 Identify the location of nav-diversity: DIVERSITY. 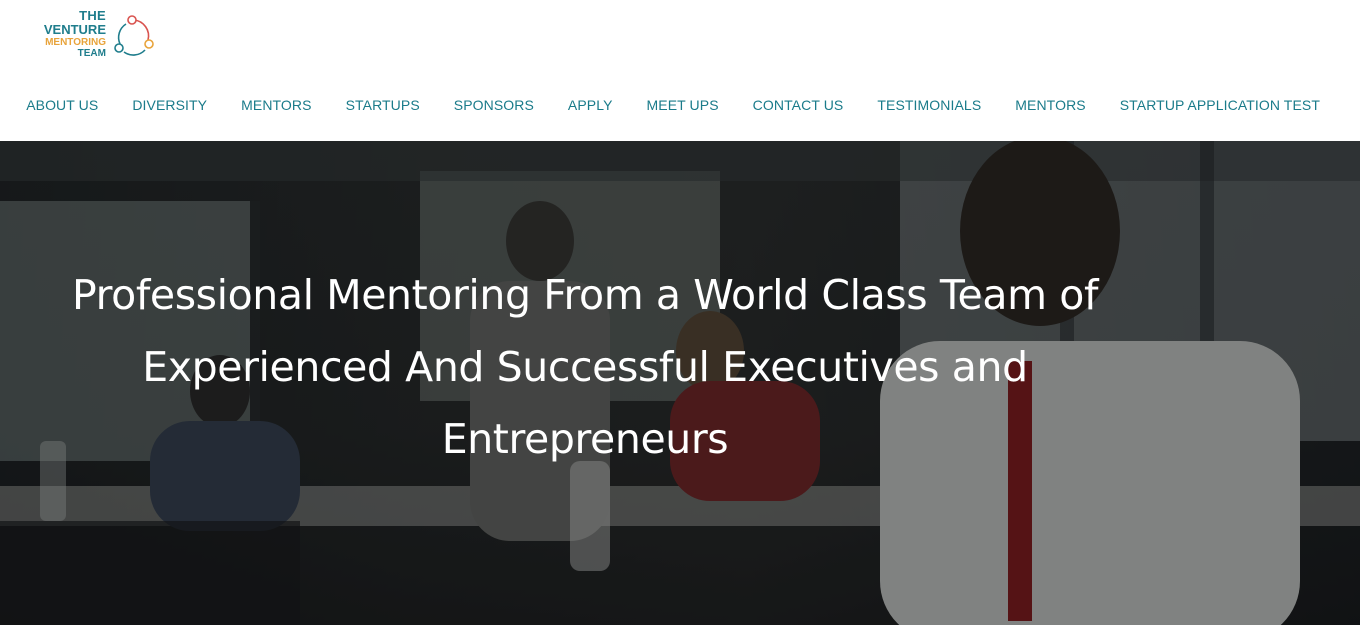
(169, 105).